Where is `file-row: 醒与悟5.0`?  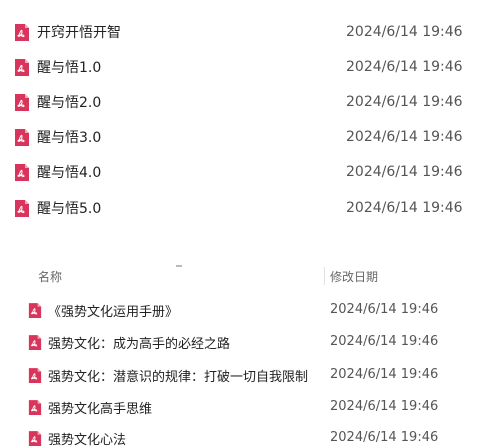
file-row: 醒与悟5.0 is located at coordinates (57, 208).